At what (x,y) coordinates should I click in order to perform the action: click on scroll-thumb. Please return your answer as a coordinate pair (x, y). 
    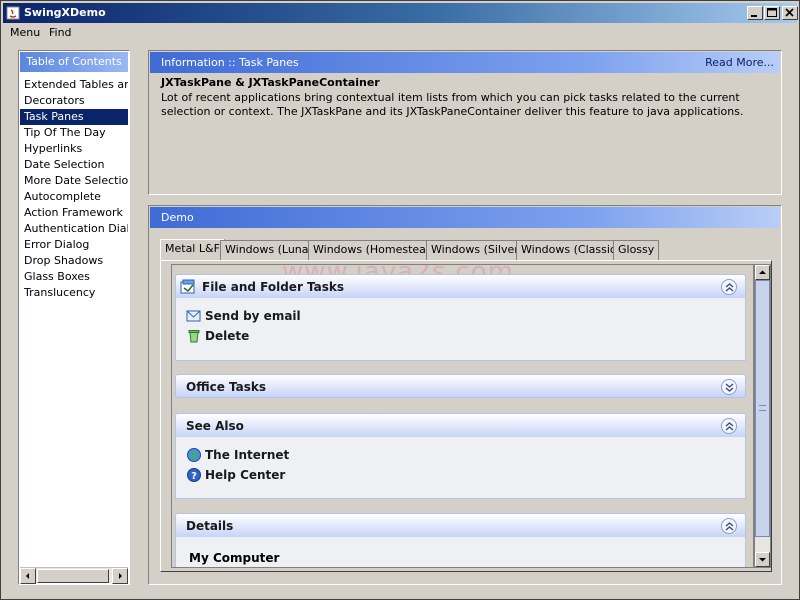
    Looking at the image, I should click on (762, 408).